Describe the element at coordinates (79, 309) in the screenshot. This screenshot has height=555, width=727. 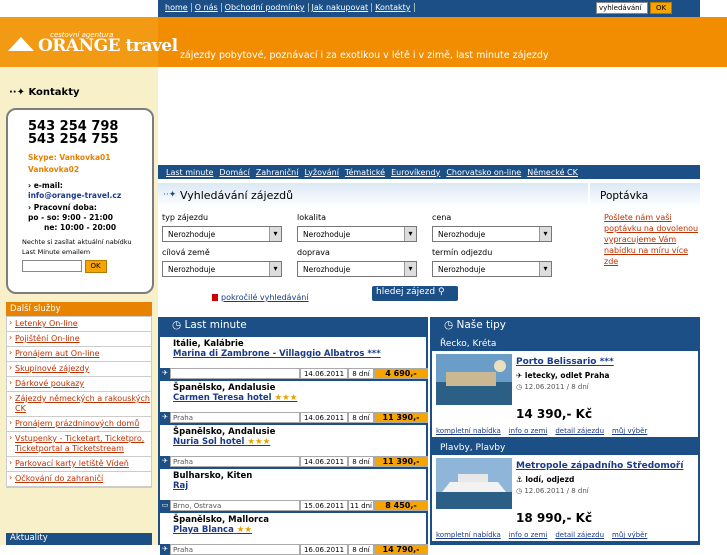
I see `services-heading: Další služby` at that location.